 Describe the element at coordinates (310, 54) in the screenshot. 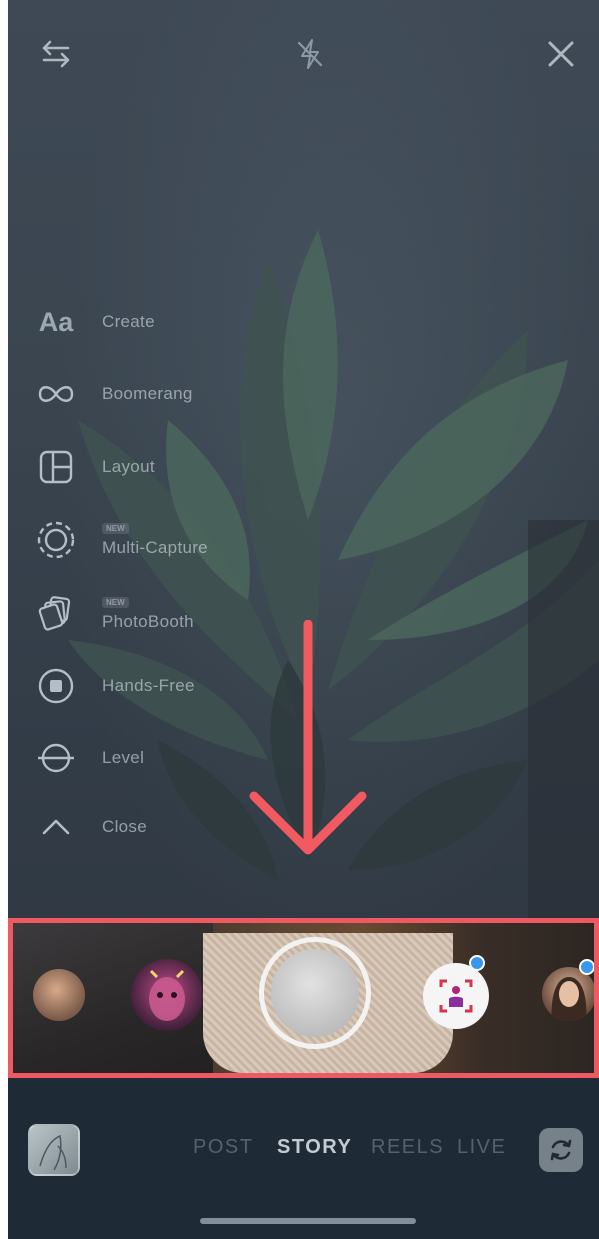

I see `flash-off-icon` at that location.